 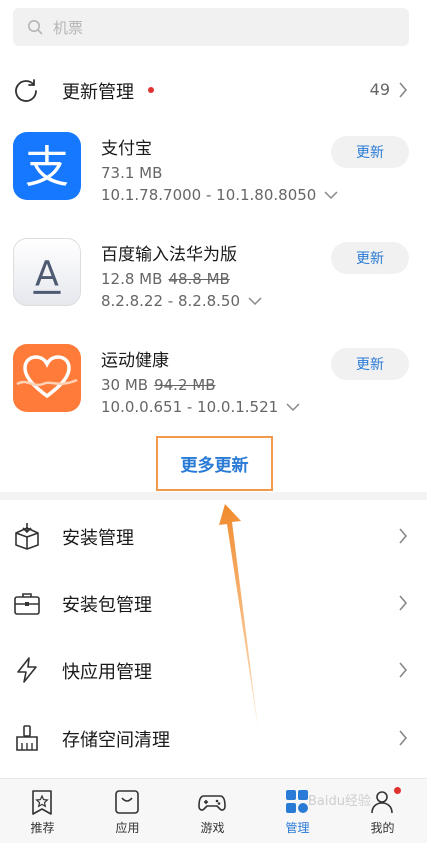 I want to click on app-size: 12.8 MB 48.8 MB, so click(x=165, y=279).